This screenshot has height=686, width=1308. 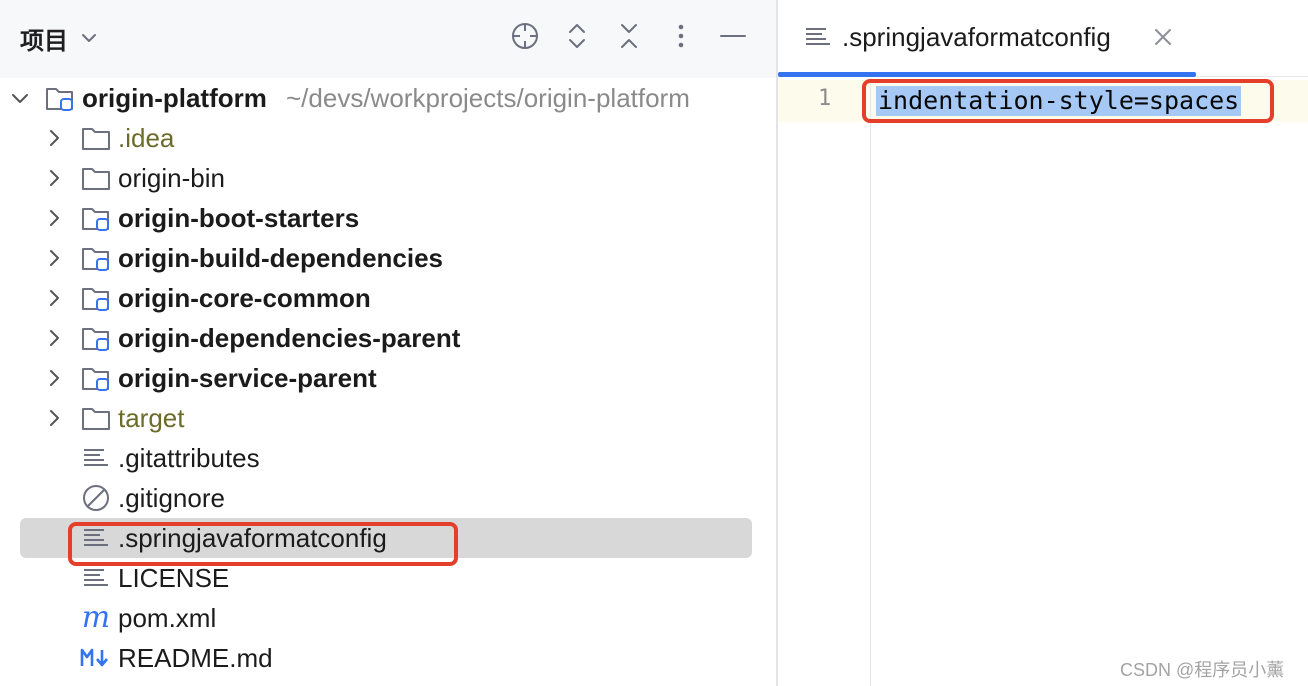 What do you see at coordinates (388, 458) in the screenshot?
I see `tree-item-gitattributes: .gitattributes` at bounding box center [388, 458].